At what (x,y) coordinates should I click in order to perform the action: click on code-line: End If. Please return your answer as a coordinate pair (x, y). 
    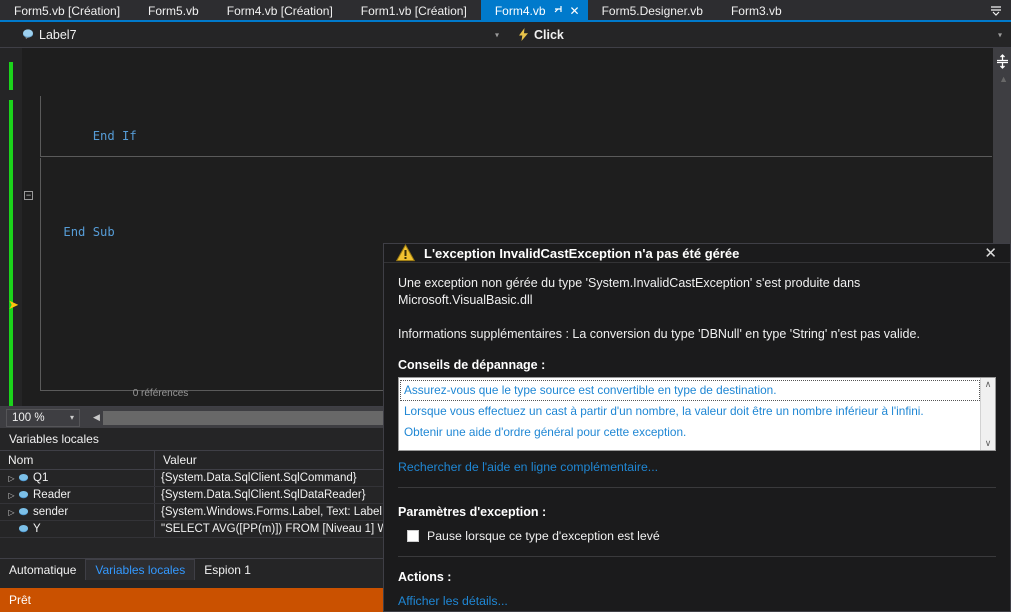
    Looking at the image, I should click on (114, 136).